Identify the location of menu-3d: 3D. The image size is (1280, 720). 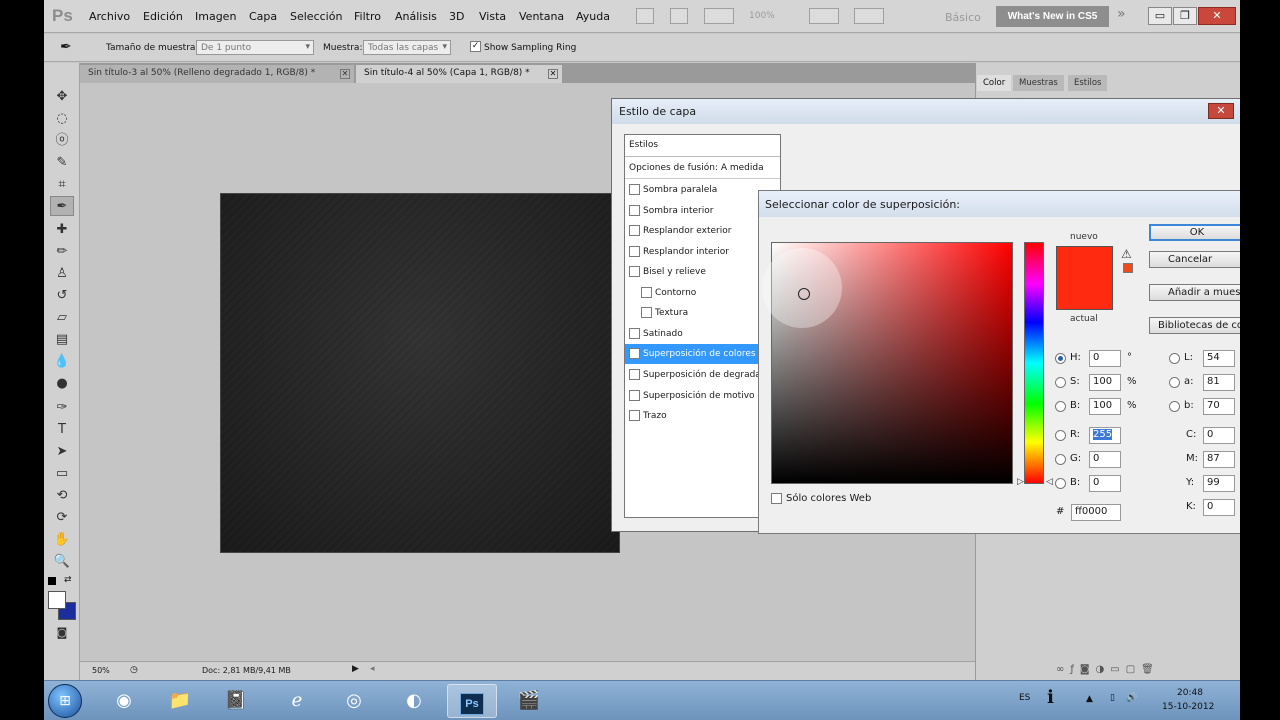
(456, 16).